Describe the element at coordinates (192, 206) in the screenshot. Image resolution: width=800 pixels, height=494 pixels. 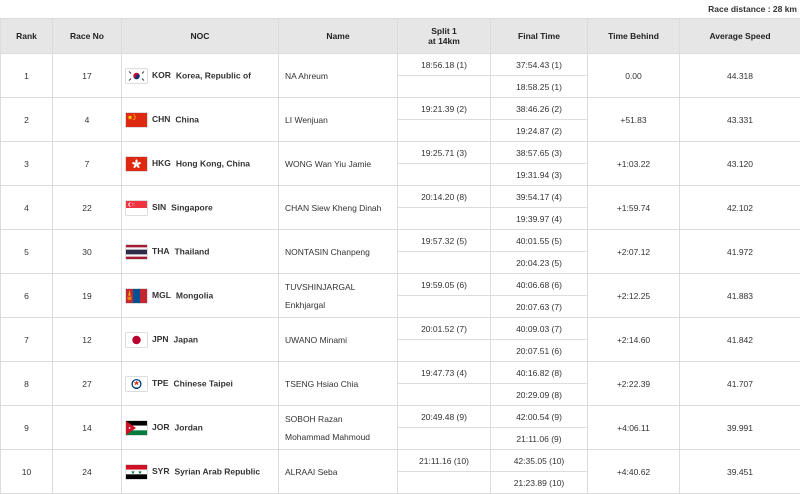
I see `noc-country-name: Singapore` at that location.